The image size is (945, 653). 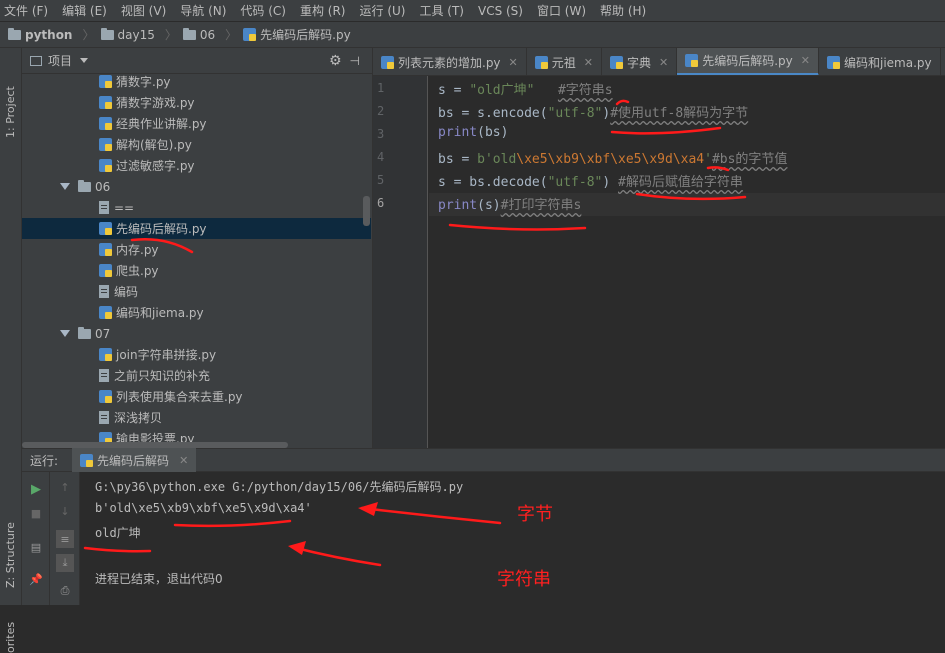 I want to click on line-number: 4, so click(x=381, y=157).